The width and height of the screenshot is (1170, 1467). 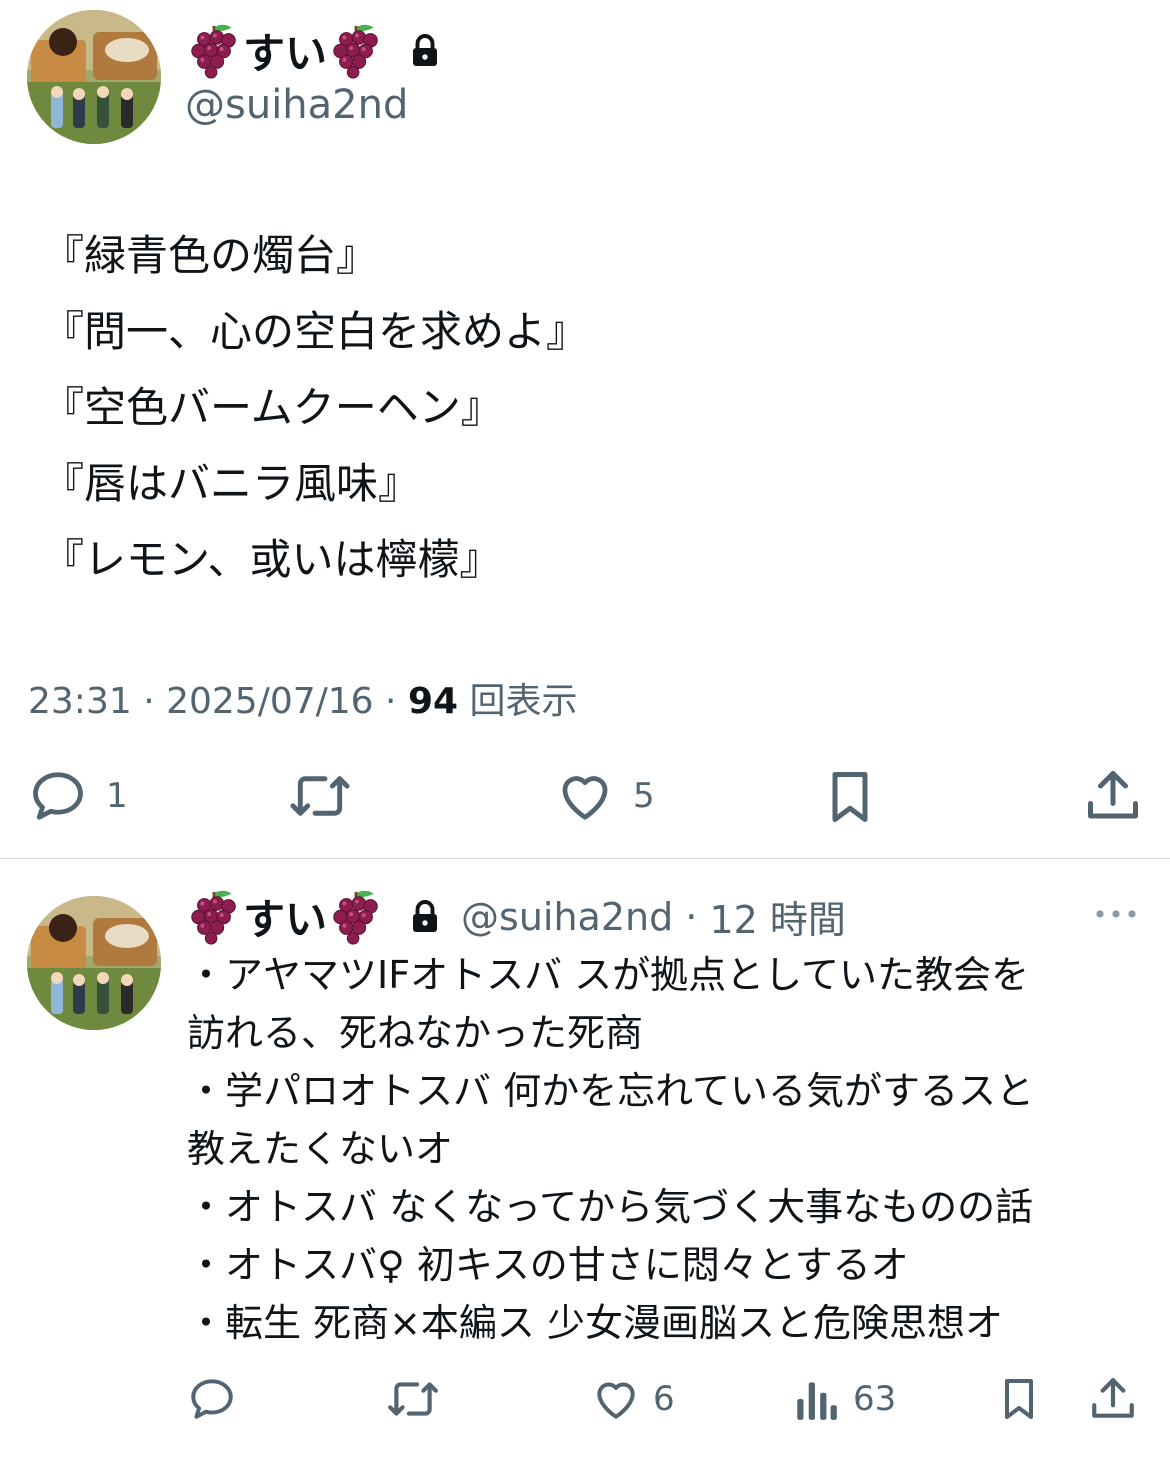 I want to click on tweet-line: 『空色バームクーヘン』, so click(x=272, y=407).